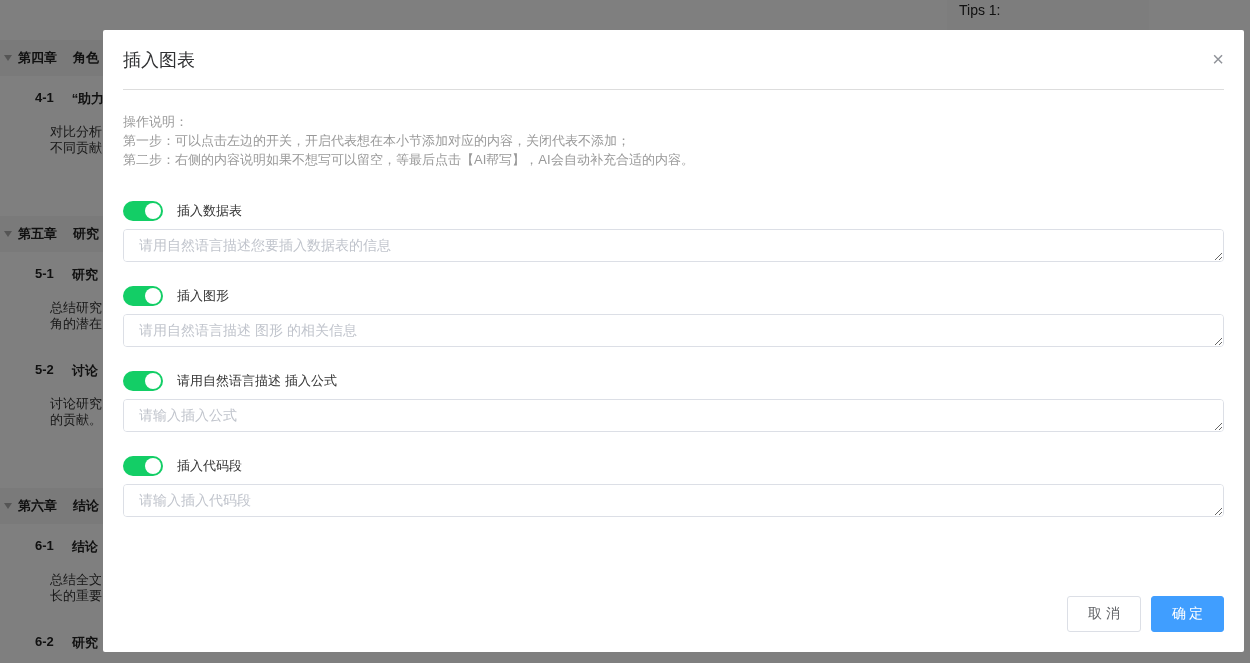  What do you see at coordinates (44, 642) in the screenshot?
I see `section-number: 6-2` at bounding box center [44, 642].